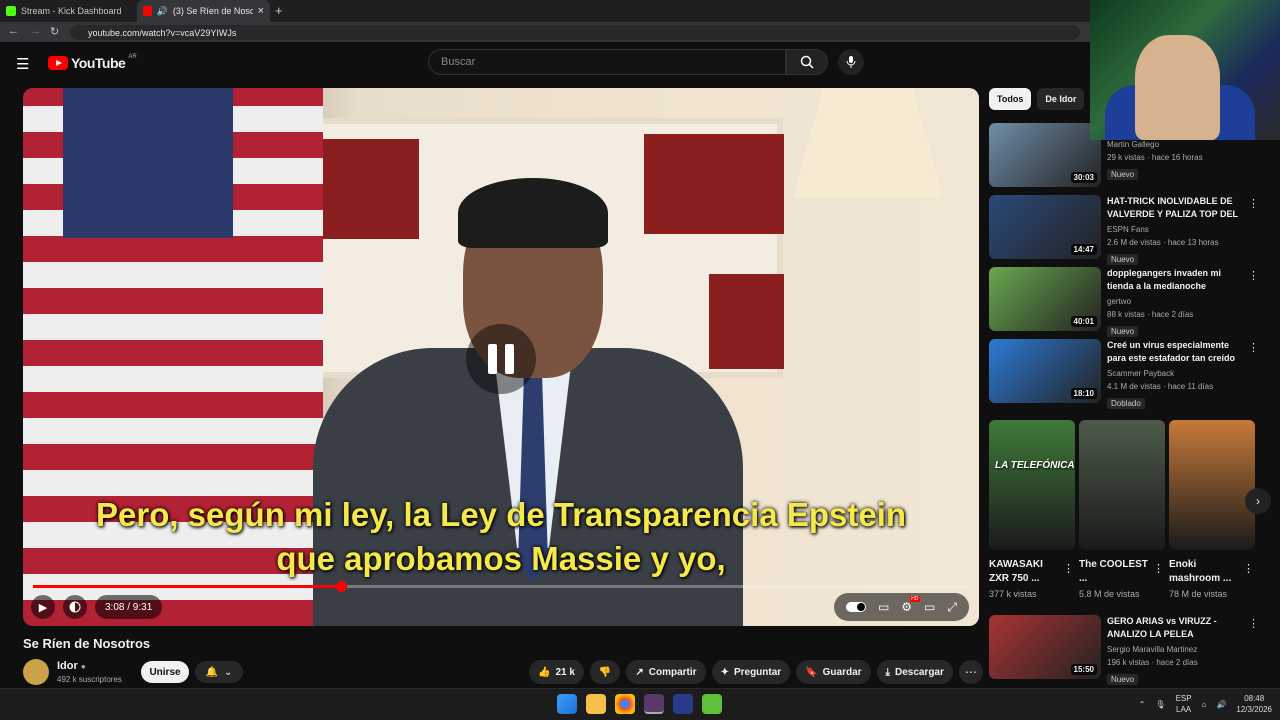 The image size is (1280, 720). What do you see at coordinates (970, 672) in the screenshot?
I see `more-actions-icon: ⋯` at bounding box center [970, 672].